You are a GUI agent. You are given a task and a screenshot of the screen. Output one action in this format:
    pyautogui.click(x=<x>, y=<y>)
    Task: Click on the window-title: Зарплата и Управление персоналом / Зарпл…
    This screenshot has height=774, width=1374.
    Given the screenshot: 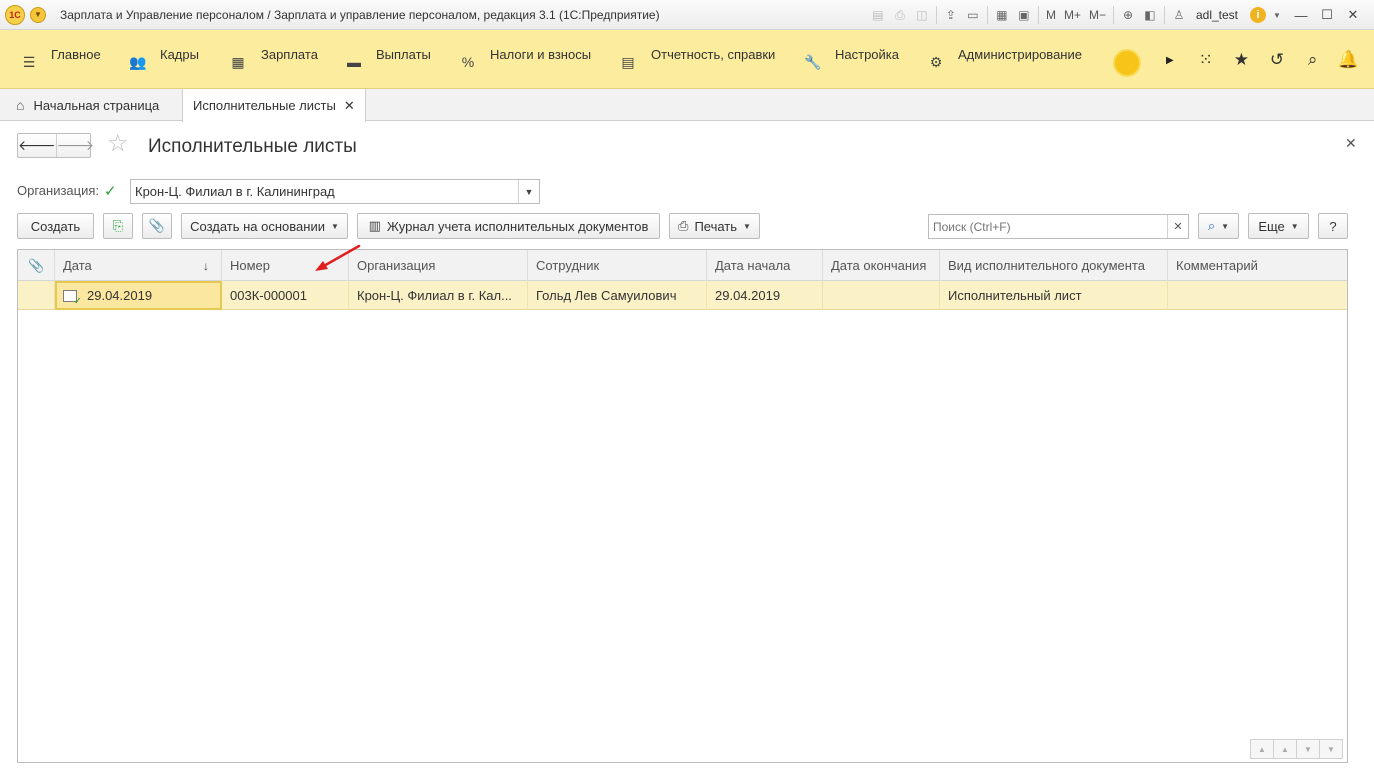 What is the action you would take?
    pyautogui.click(x=360, y=14)
    